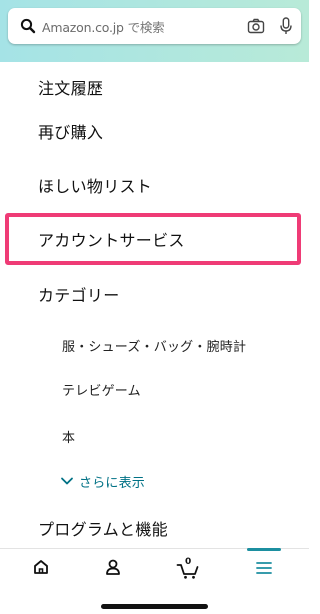 The height and width of the screenshot is (614, 320). What do you see at coordinates (67, 481) in the screenshot?
I see `chevron-down-icon` at bounding box center [67, 481].